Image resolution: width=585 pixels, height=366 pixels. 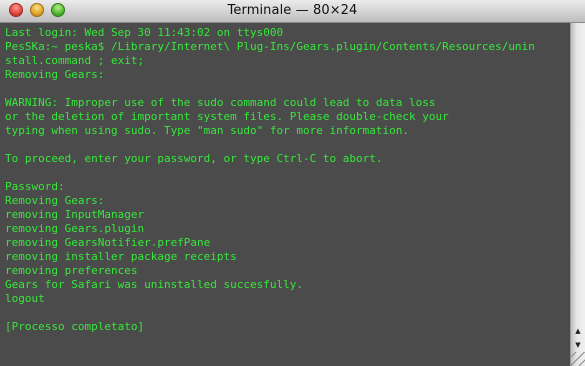 What do you see at coordinates (578, 359) in the screenshot?
I see `resize-grip-icon` at bounding box center [578, 359].